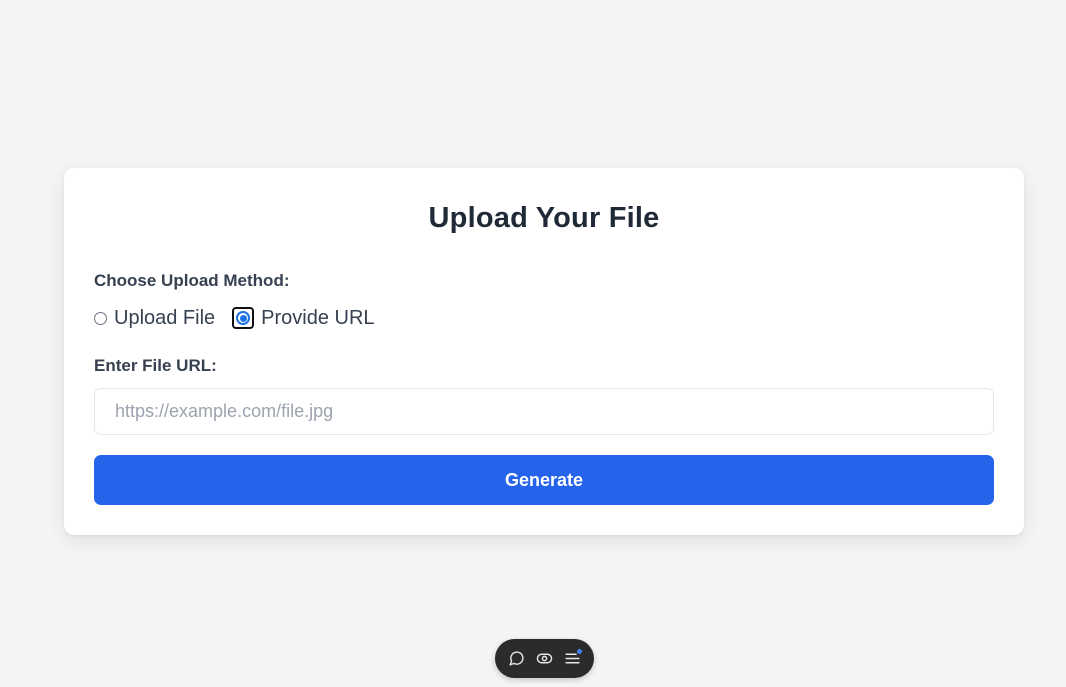 The image size is (1066, 687). I want to click on upload-file-radio, so click(100, 318).